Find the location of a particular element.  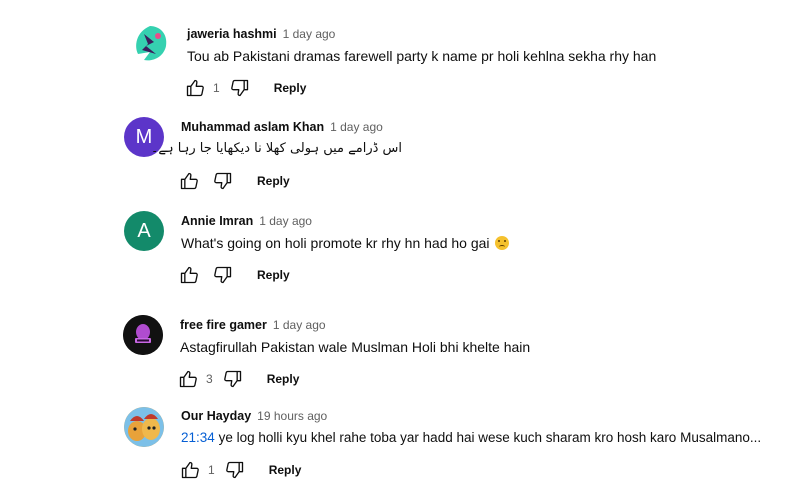

comment-author: Our Hayday is located at coordinates (216, 416).